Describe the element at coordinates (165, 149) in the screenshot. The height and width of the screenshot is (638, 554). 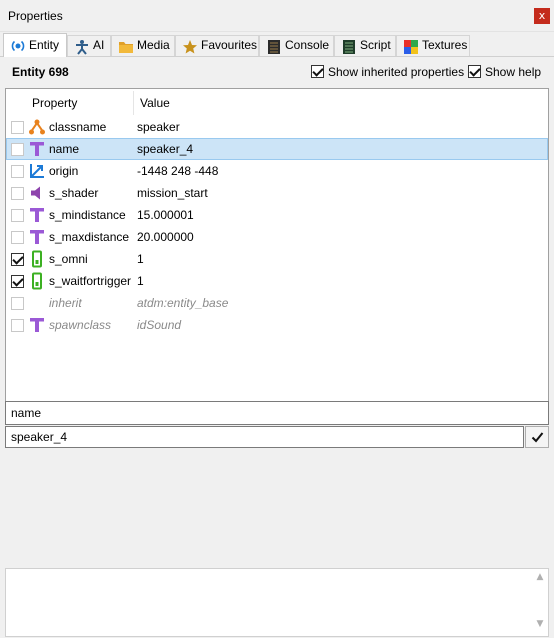
I see `property-value: speaker_4` at that location.